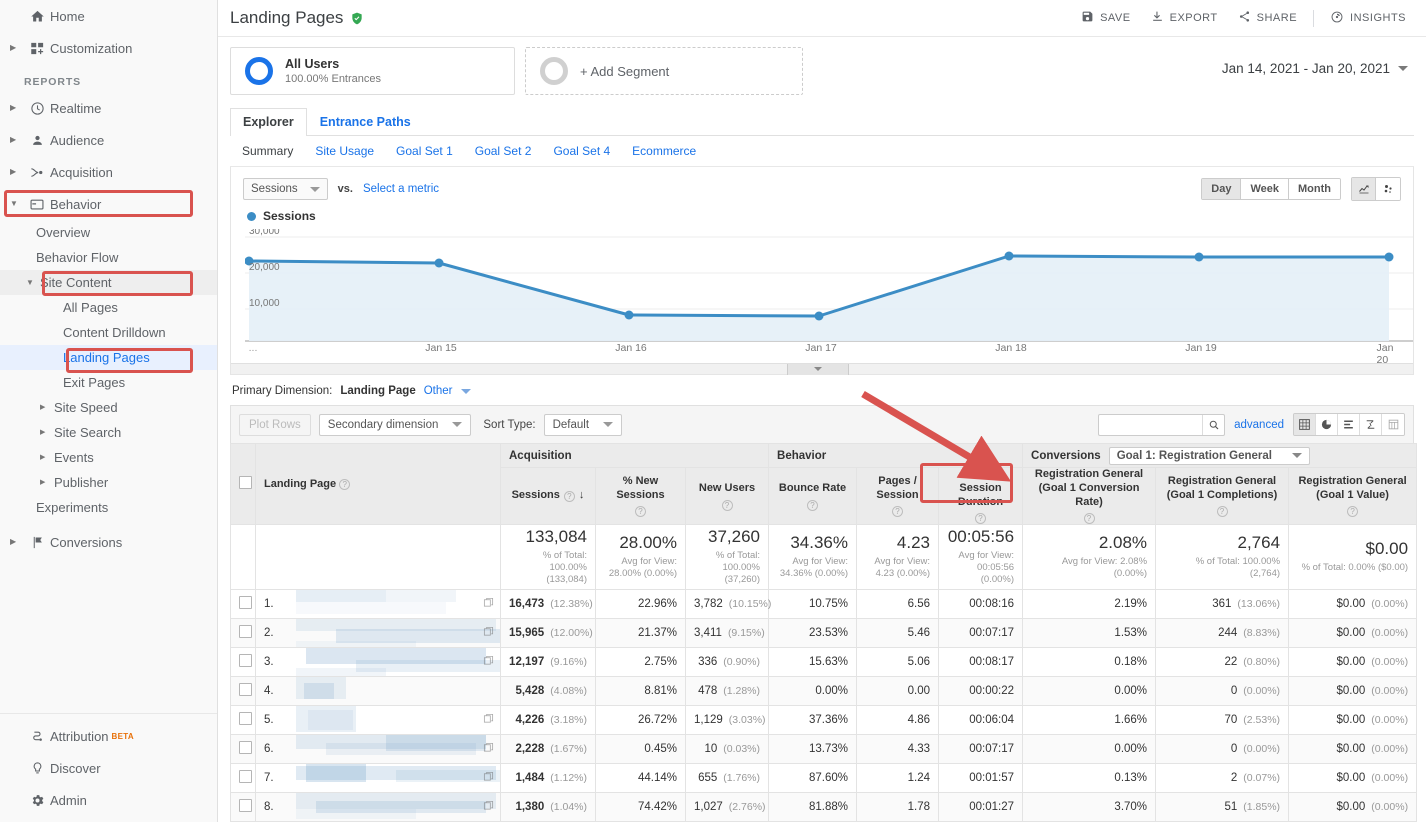 The image size is (1426, 822). Describe the element at coordinates (108, 48) in the screenshot. I see `sidebar-item-customization: ▶ Customization` at that location.